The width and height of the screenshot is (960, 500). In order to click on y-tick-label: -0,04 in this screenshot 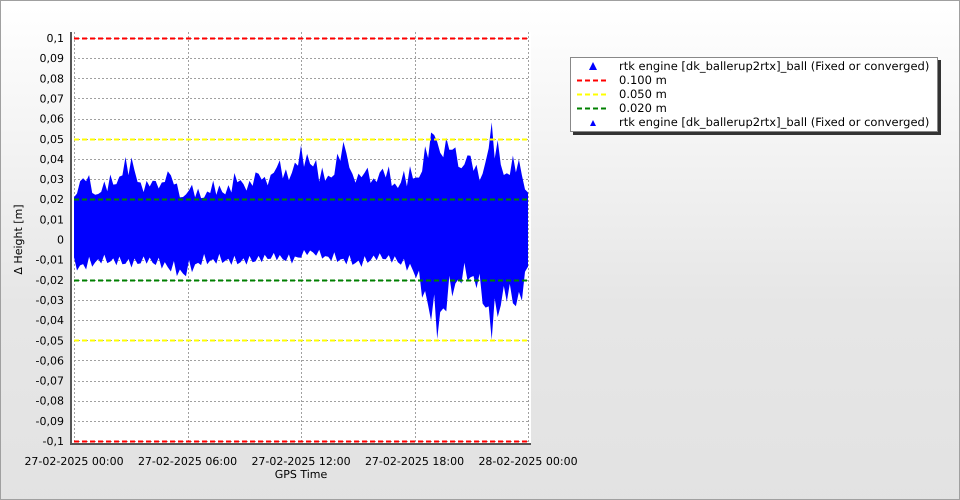, I will do `click(50, 321)`.